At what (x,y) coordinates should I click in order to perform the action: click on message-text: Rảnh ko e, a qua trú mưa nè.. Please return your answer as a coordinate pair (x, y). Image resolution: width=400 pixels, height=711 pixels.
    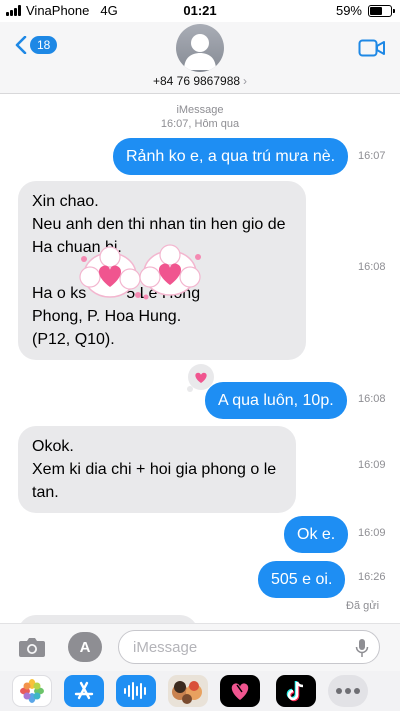
    Looking at the image, I should click on (231, 156).